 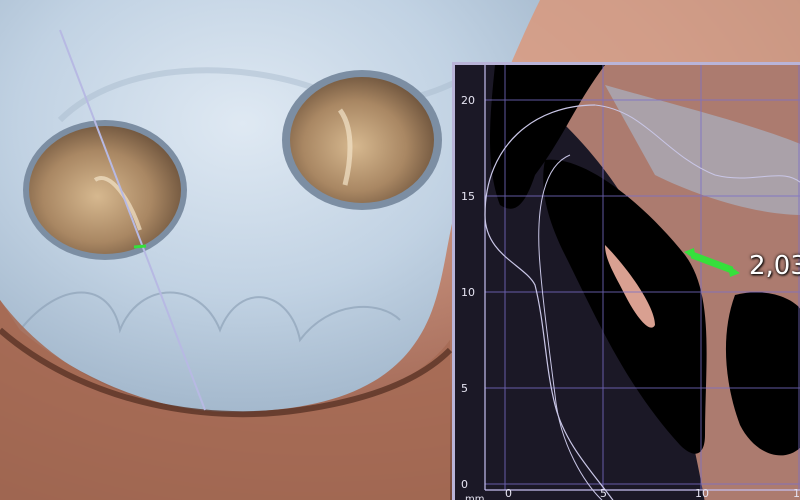 What do you see at coordinates (140, 246) in the screenshot?
I see `measurement-point-icon` at bounding box center [140, 246].